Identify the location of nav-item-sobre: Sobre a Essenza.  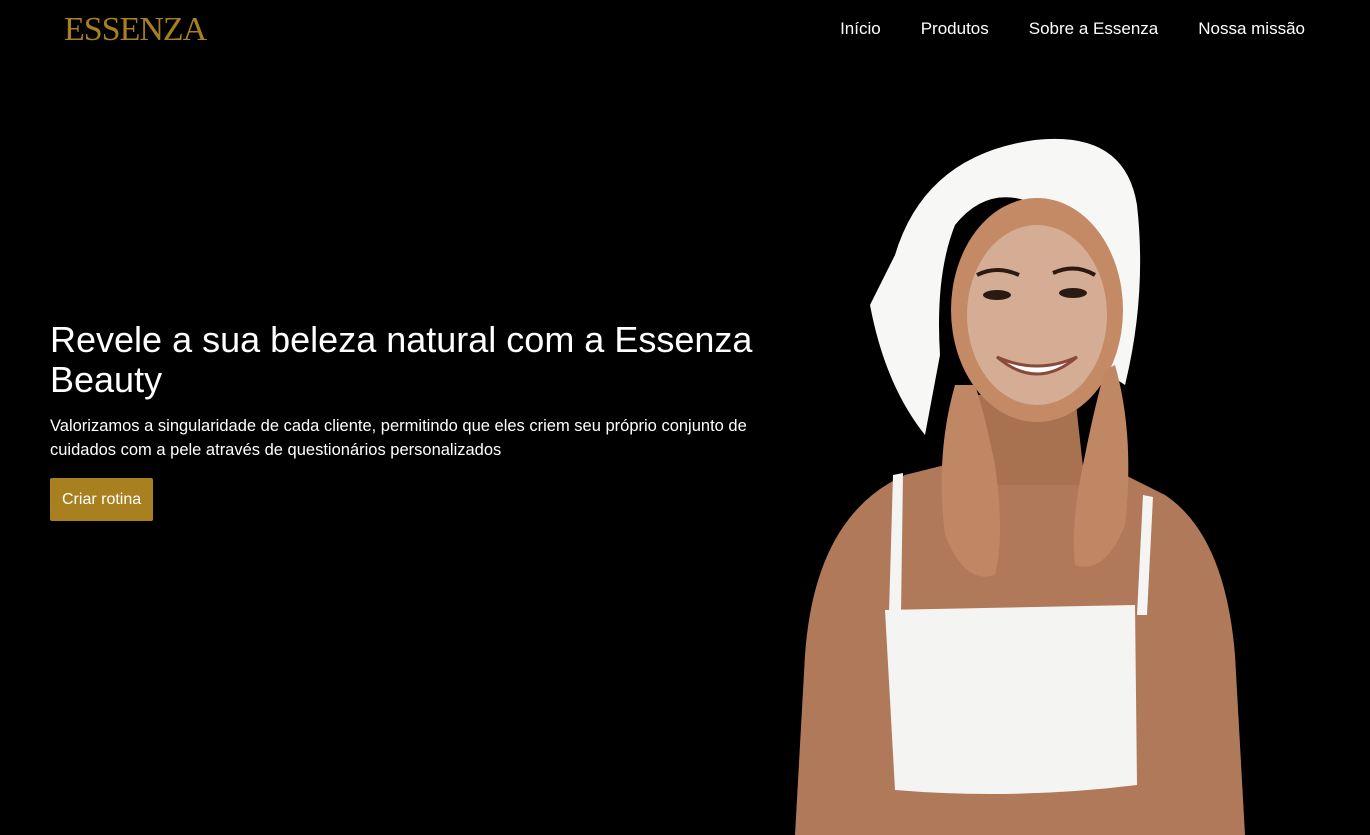
(1093, 29).